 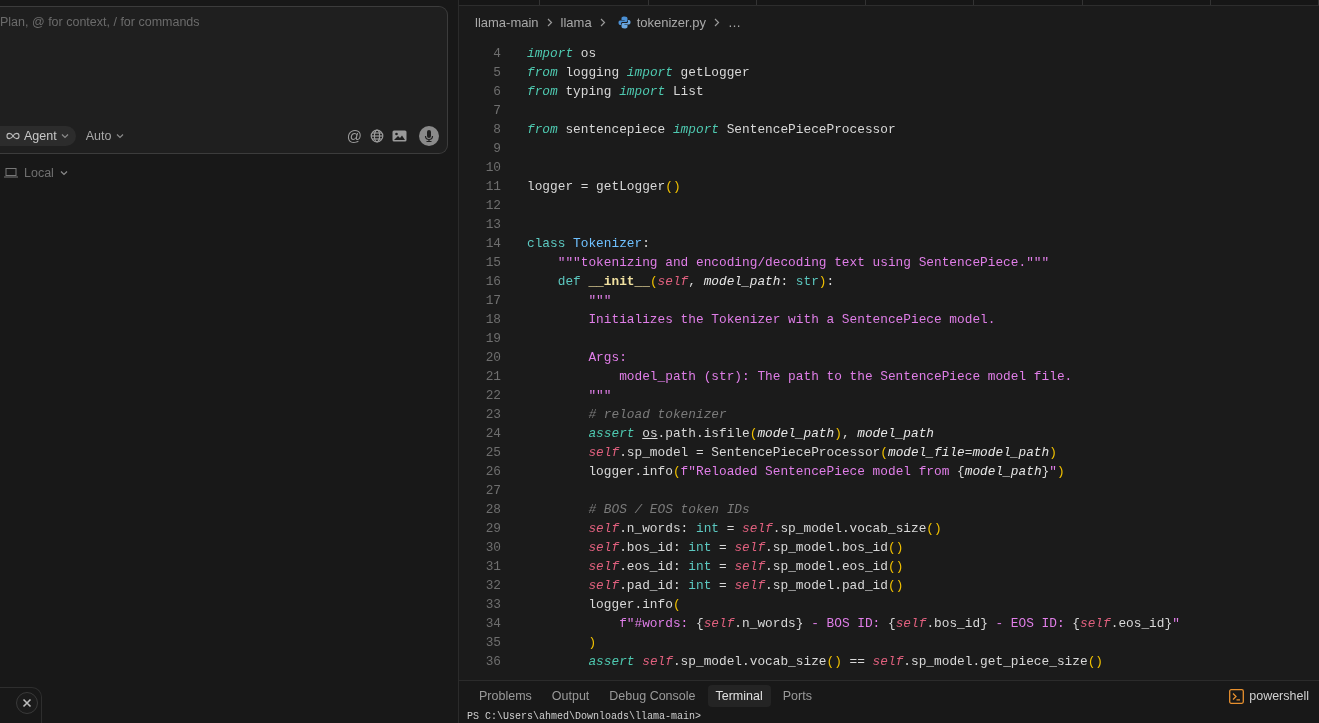 I want to click on line-number: 36, so click(x=492, y=661).